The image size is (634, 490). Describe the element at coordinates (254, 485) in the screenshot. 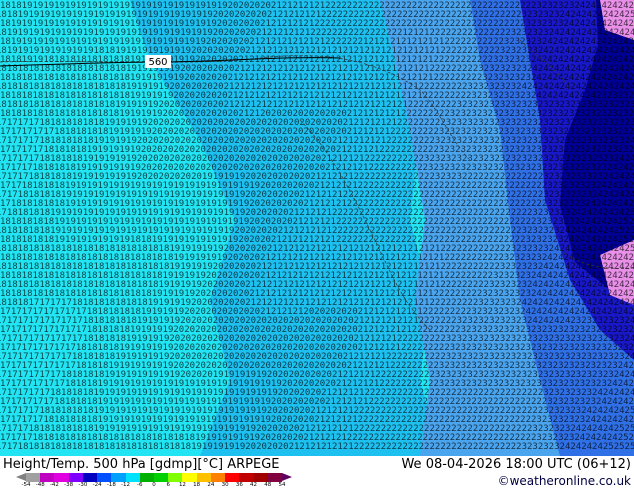

I see `legend-label: 42` at that location.